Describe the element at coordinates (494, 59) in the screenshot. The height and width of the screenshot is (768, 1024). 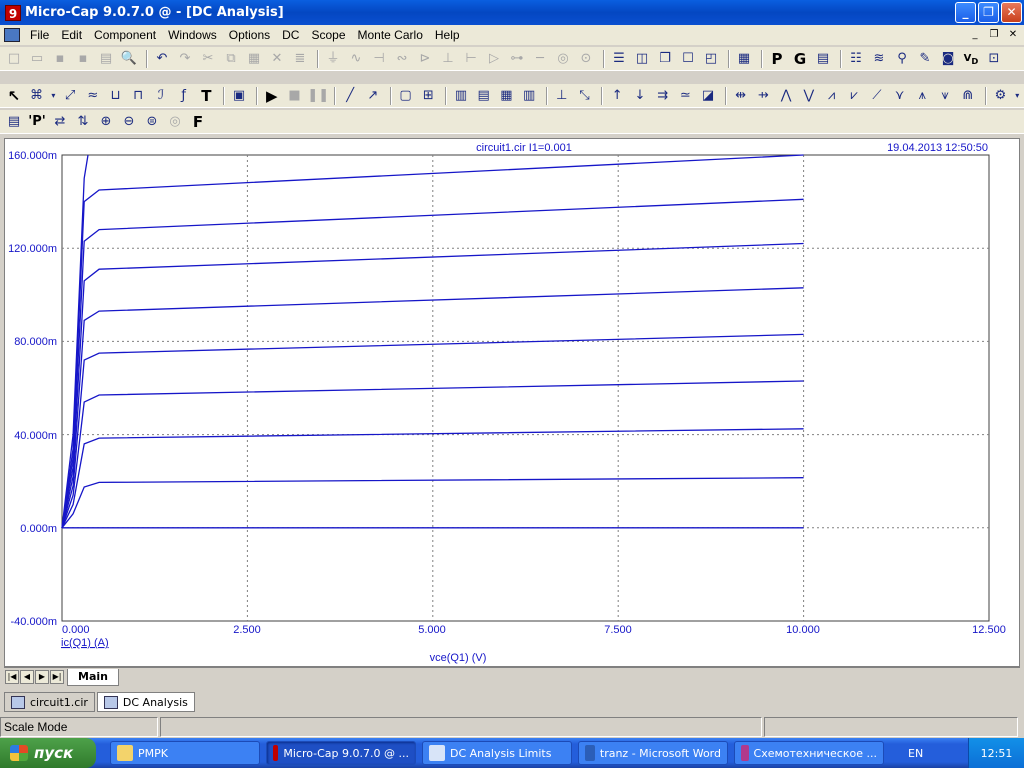
I see `opamp-icon: ▷` at that location.